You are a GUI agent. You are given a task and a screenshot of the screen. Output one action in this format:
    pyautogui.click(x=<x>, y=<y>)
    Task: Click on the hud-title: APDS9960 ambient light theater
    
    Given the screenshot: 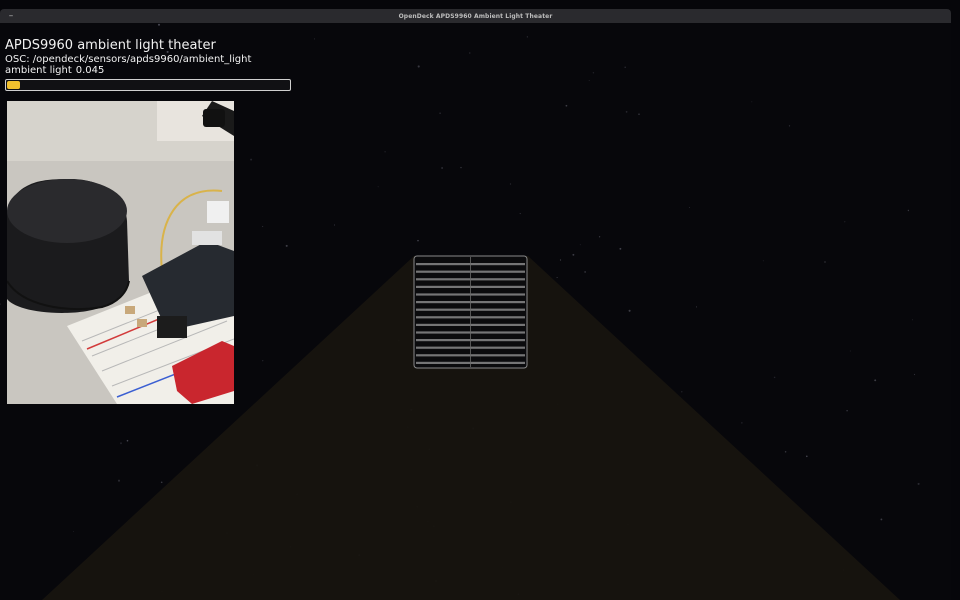 What is the action you would take?
    pyautogui.click(x=110, y=45)
    